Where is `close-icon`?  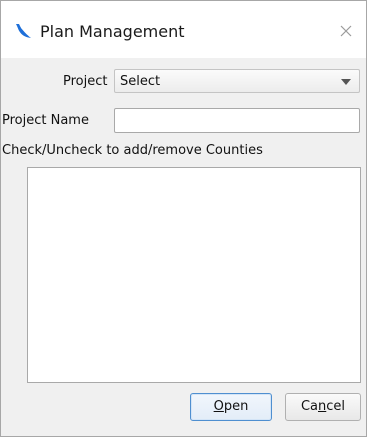 close-icon is located at coordinates (346, 31).